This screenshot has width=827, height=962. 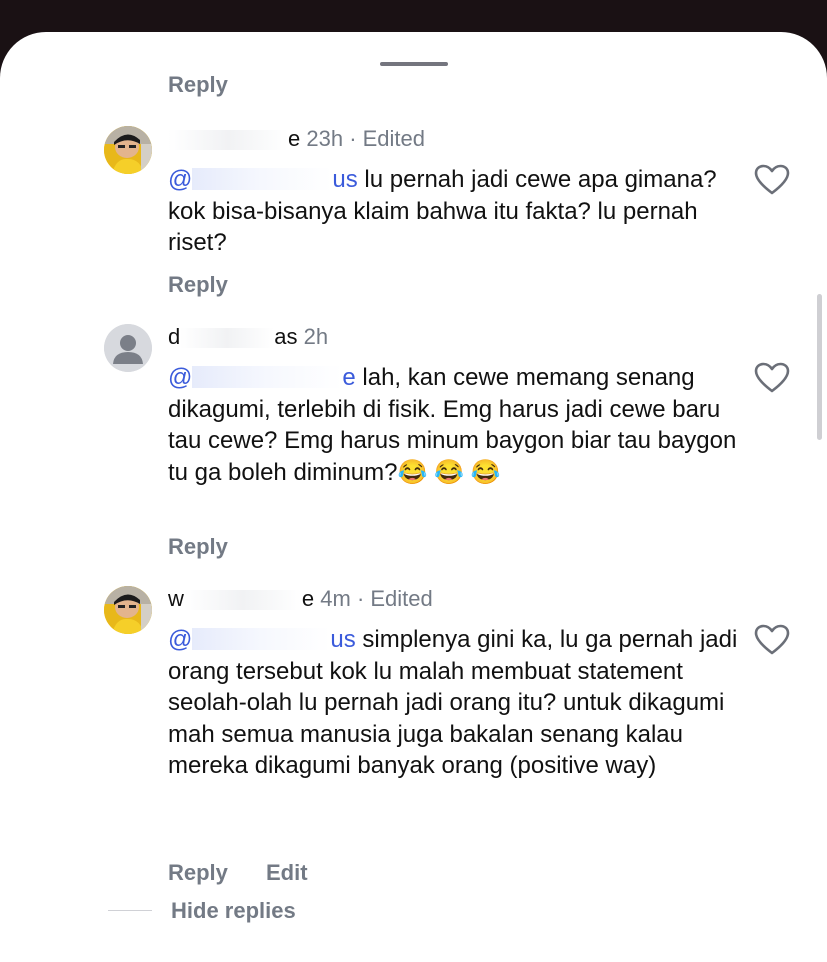 What do you see at coordinates (316, 336) in the screenshot?
I see `timestamp: 2h` at bounding box center [316, 336].